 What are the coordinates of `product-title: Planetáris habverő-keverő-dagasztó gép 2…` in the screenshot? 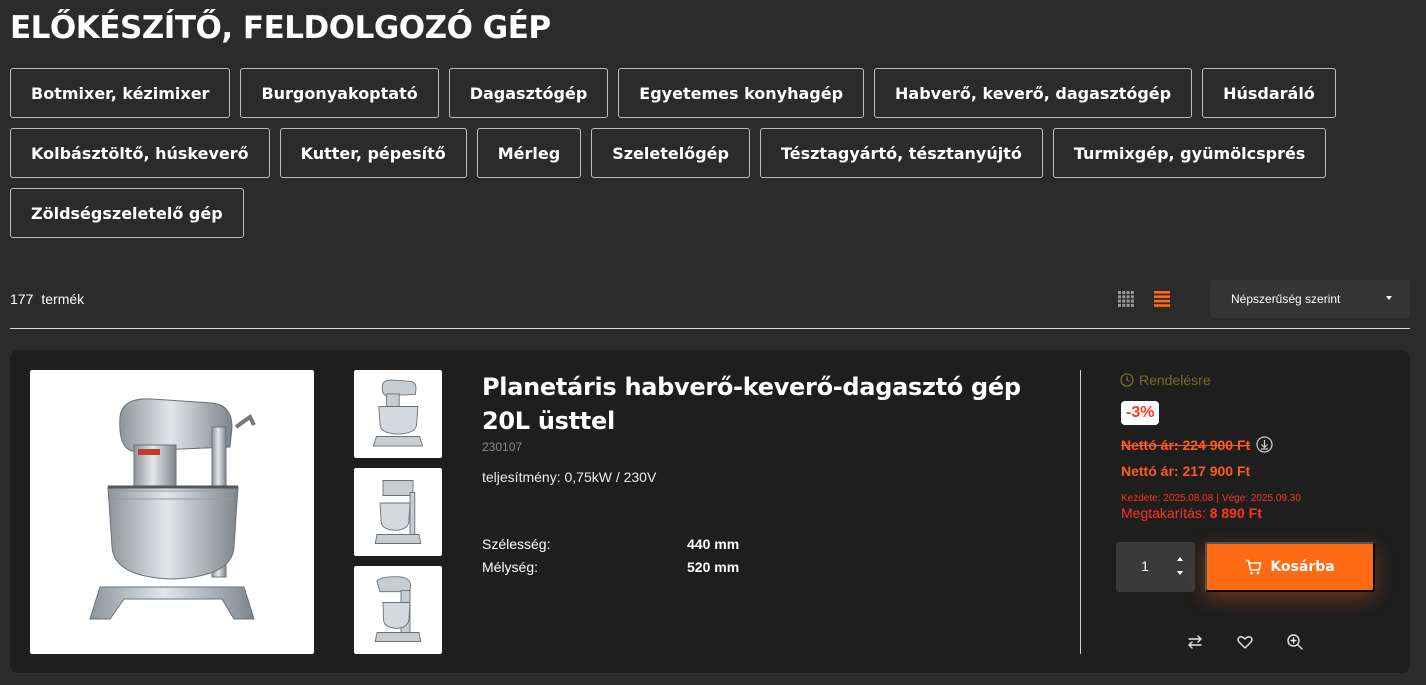 It's located at (762, 404).